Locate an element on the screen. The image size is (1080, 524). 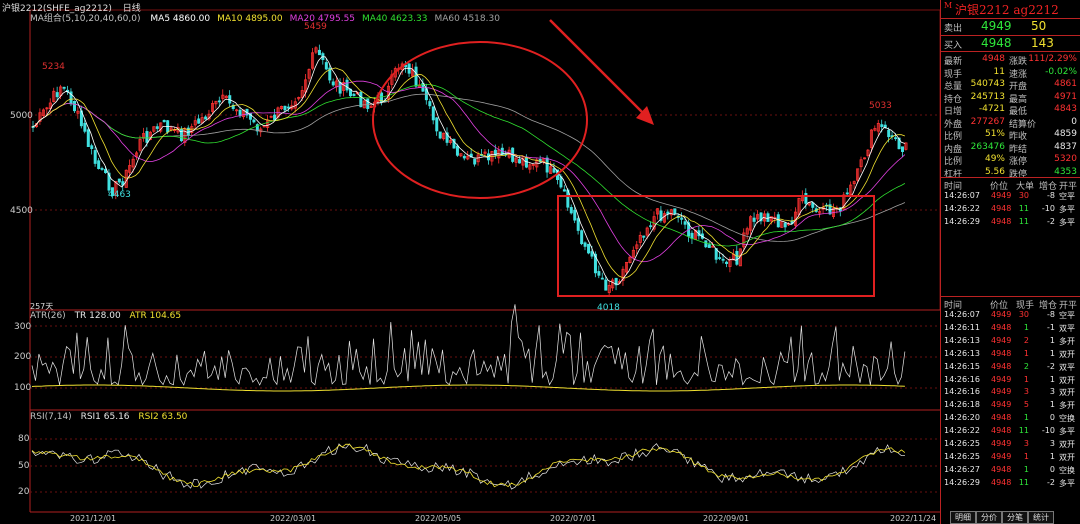
tab-3: 统计 is located at coordinates (1041, 517).